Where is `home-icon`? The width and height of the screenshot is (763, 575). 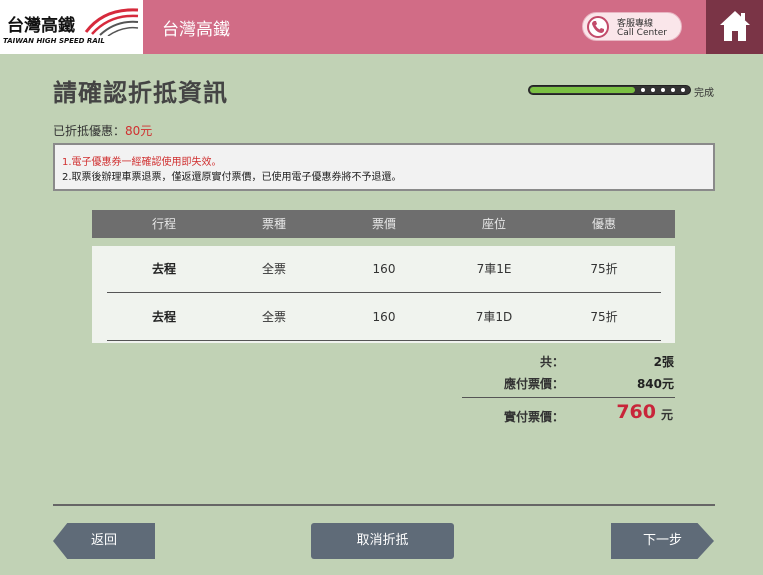
home-icon is located at coordinates (735, 26).